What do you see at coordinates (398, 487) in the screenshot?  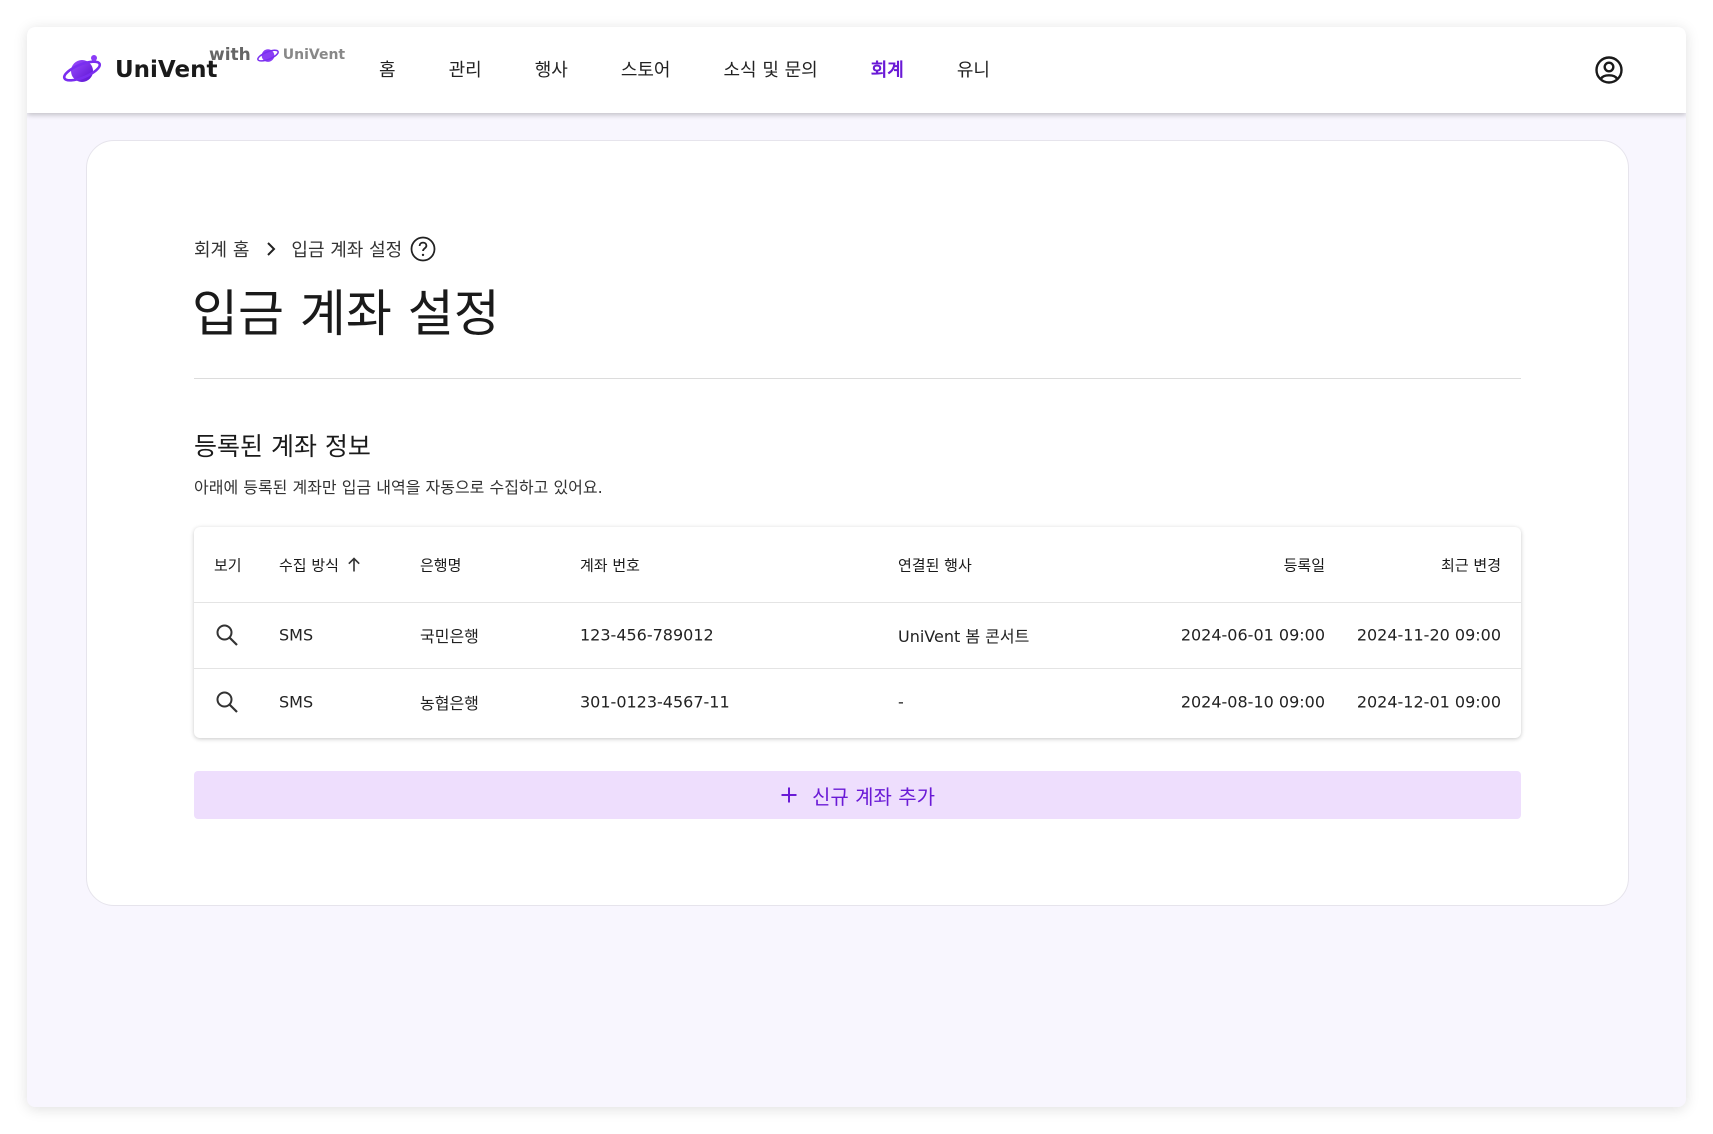 I see `section-description: 아래에 등록된 계좌만 입금 내역을 자동으로 수집하고 있어요.` at bounding box center [398, 487].